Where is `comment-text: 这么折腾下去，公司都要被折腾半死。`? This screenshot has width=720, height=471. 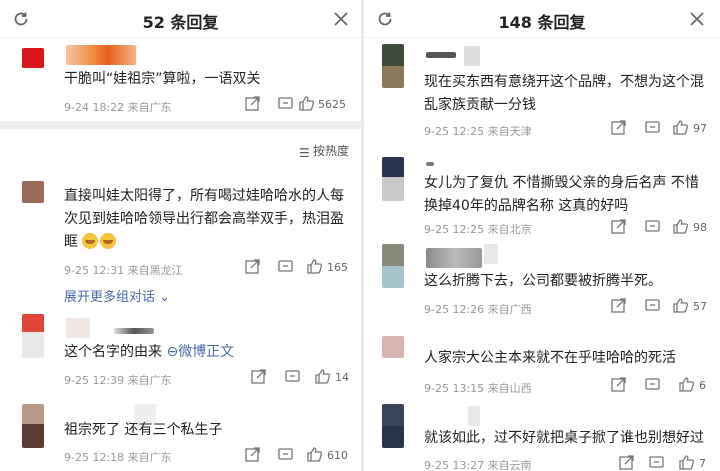
comment-text: 这么折腾下去，公司都要被折腾半死。 is located at coordinates (543, 281).